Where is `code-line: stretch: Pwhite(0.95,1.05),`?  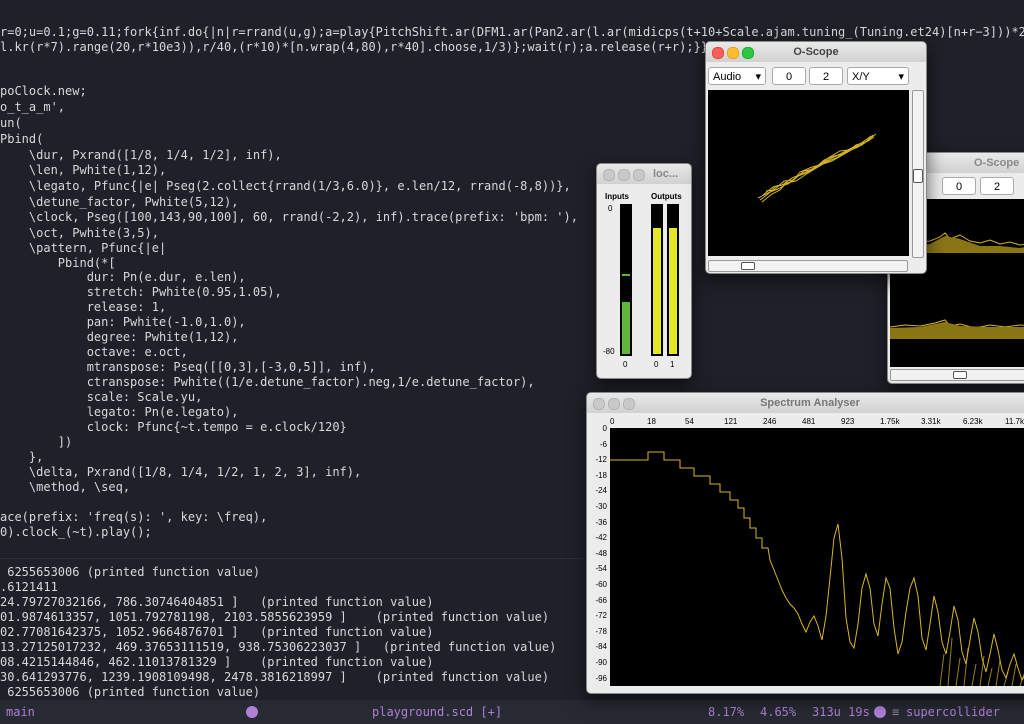
code-line: stretch: Pwhite(0.95,1.05), is located at coordinates (141, 292).